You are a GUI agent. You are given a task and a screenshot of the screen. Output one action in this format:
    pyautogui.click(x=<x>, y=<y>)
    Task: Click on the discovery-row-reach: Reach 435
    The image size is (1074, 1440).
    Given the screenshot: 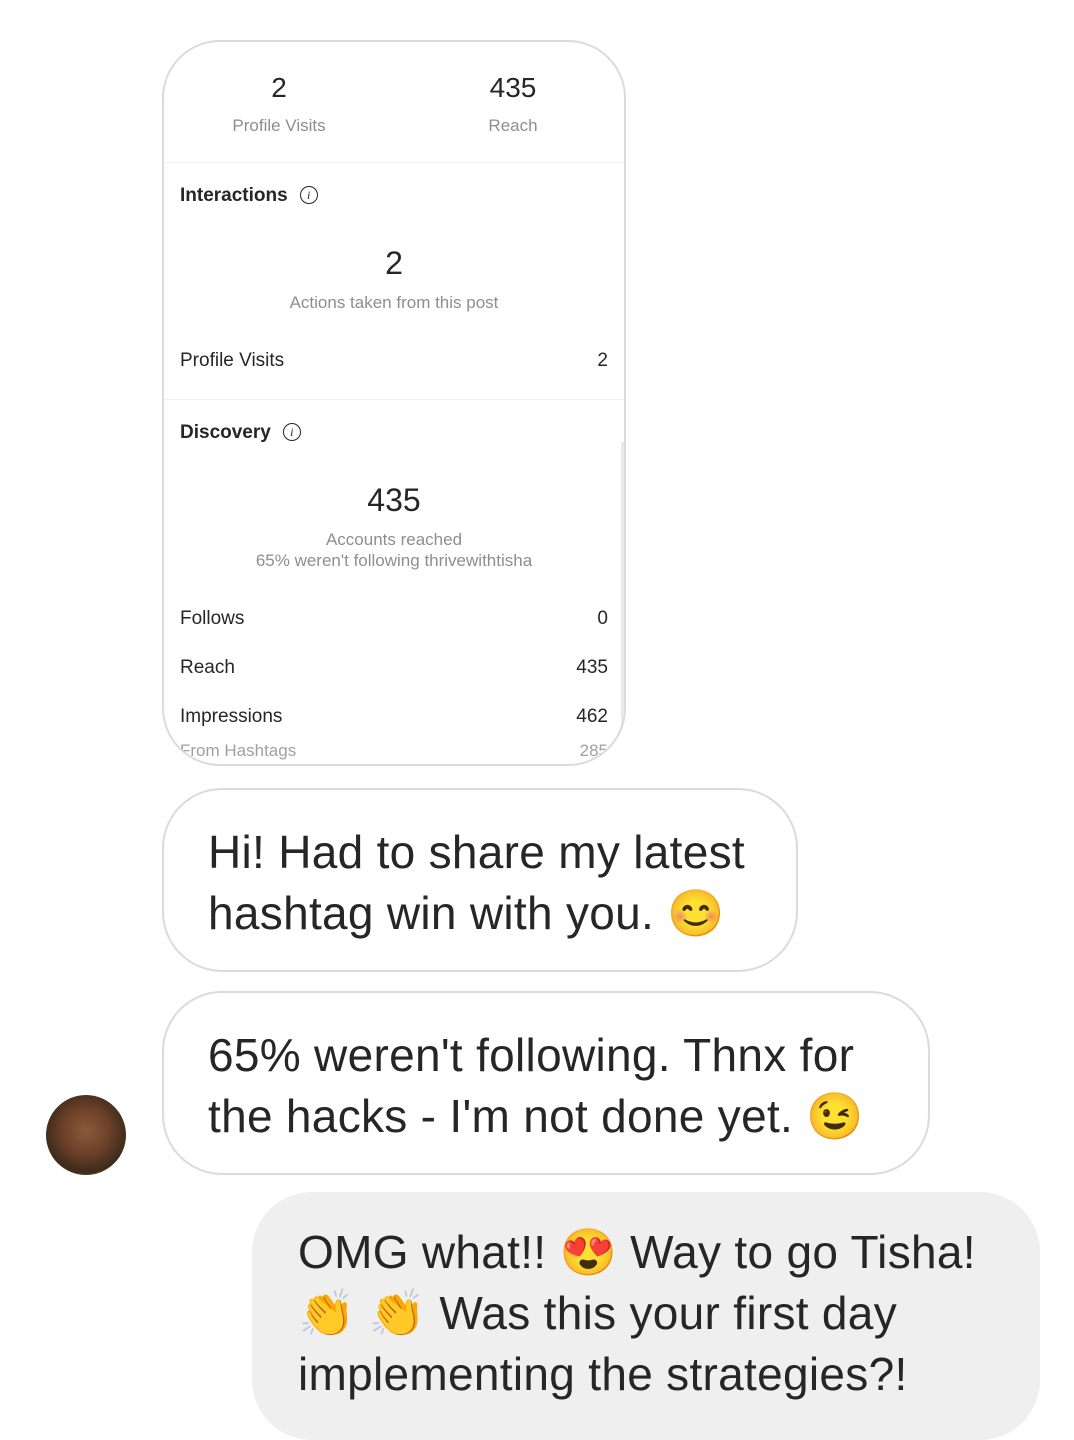 What is the action you would take?
    pyautogui.click(x=394, y=667)
    